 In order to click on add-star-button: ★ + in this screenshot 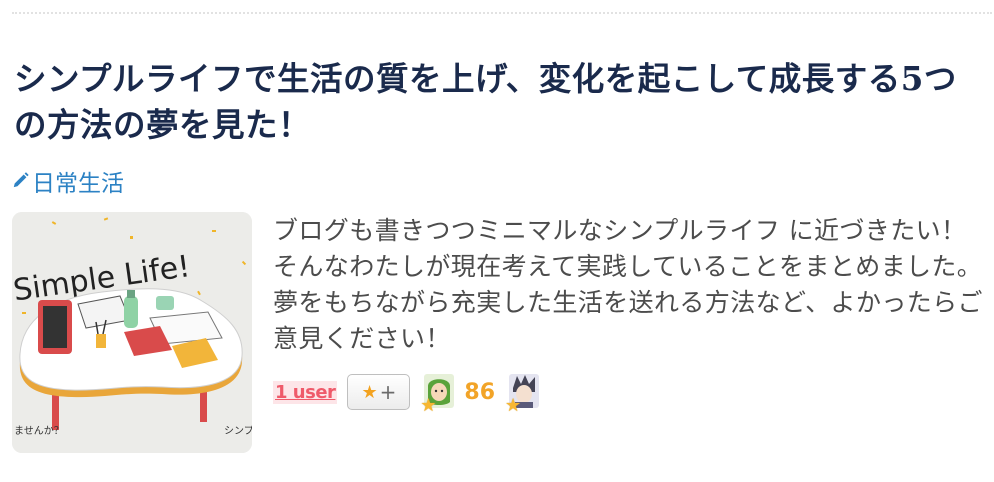, I will do `click(379, 392)`.